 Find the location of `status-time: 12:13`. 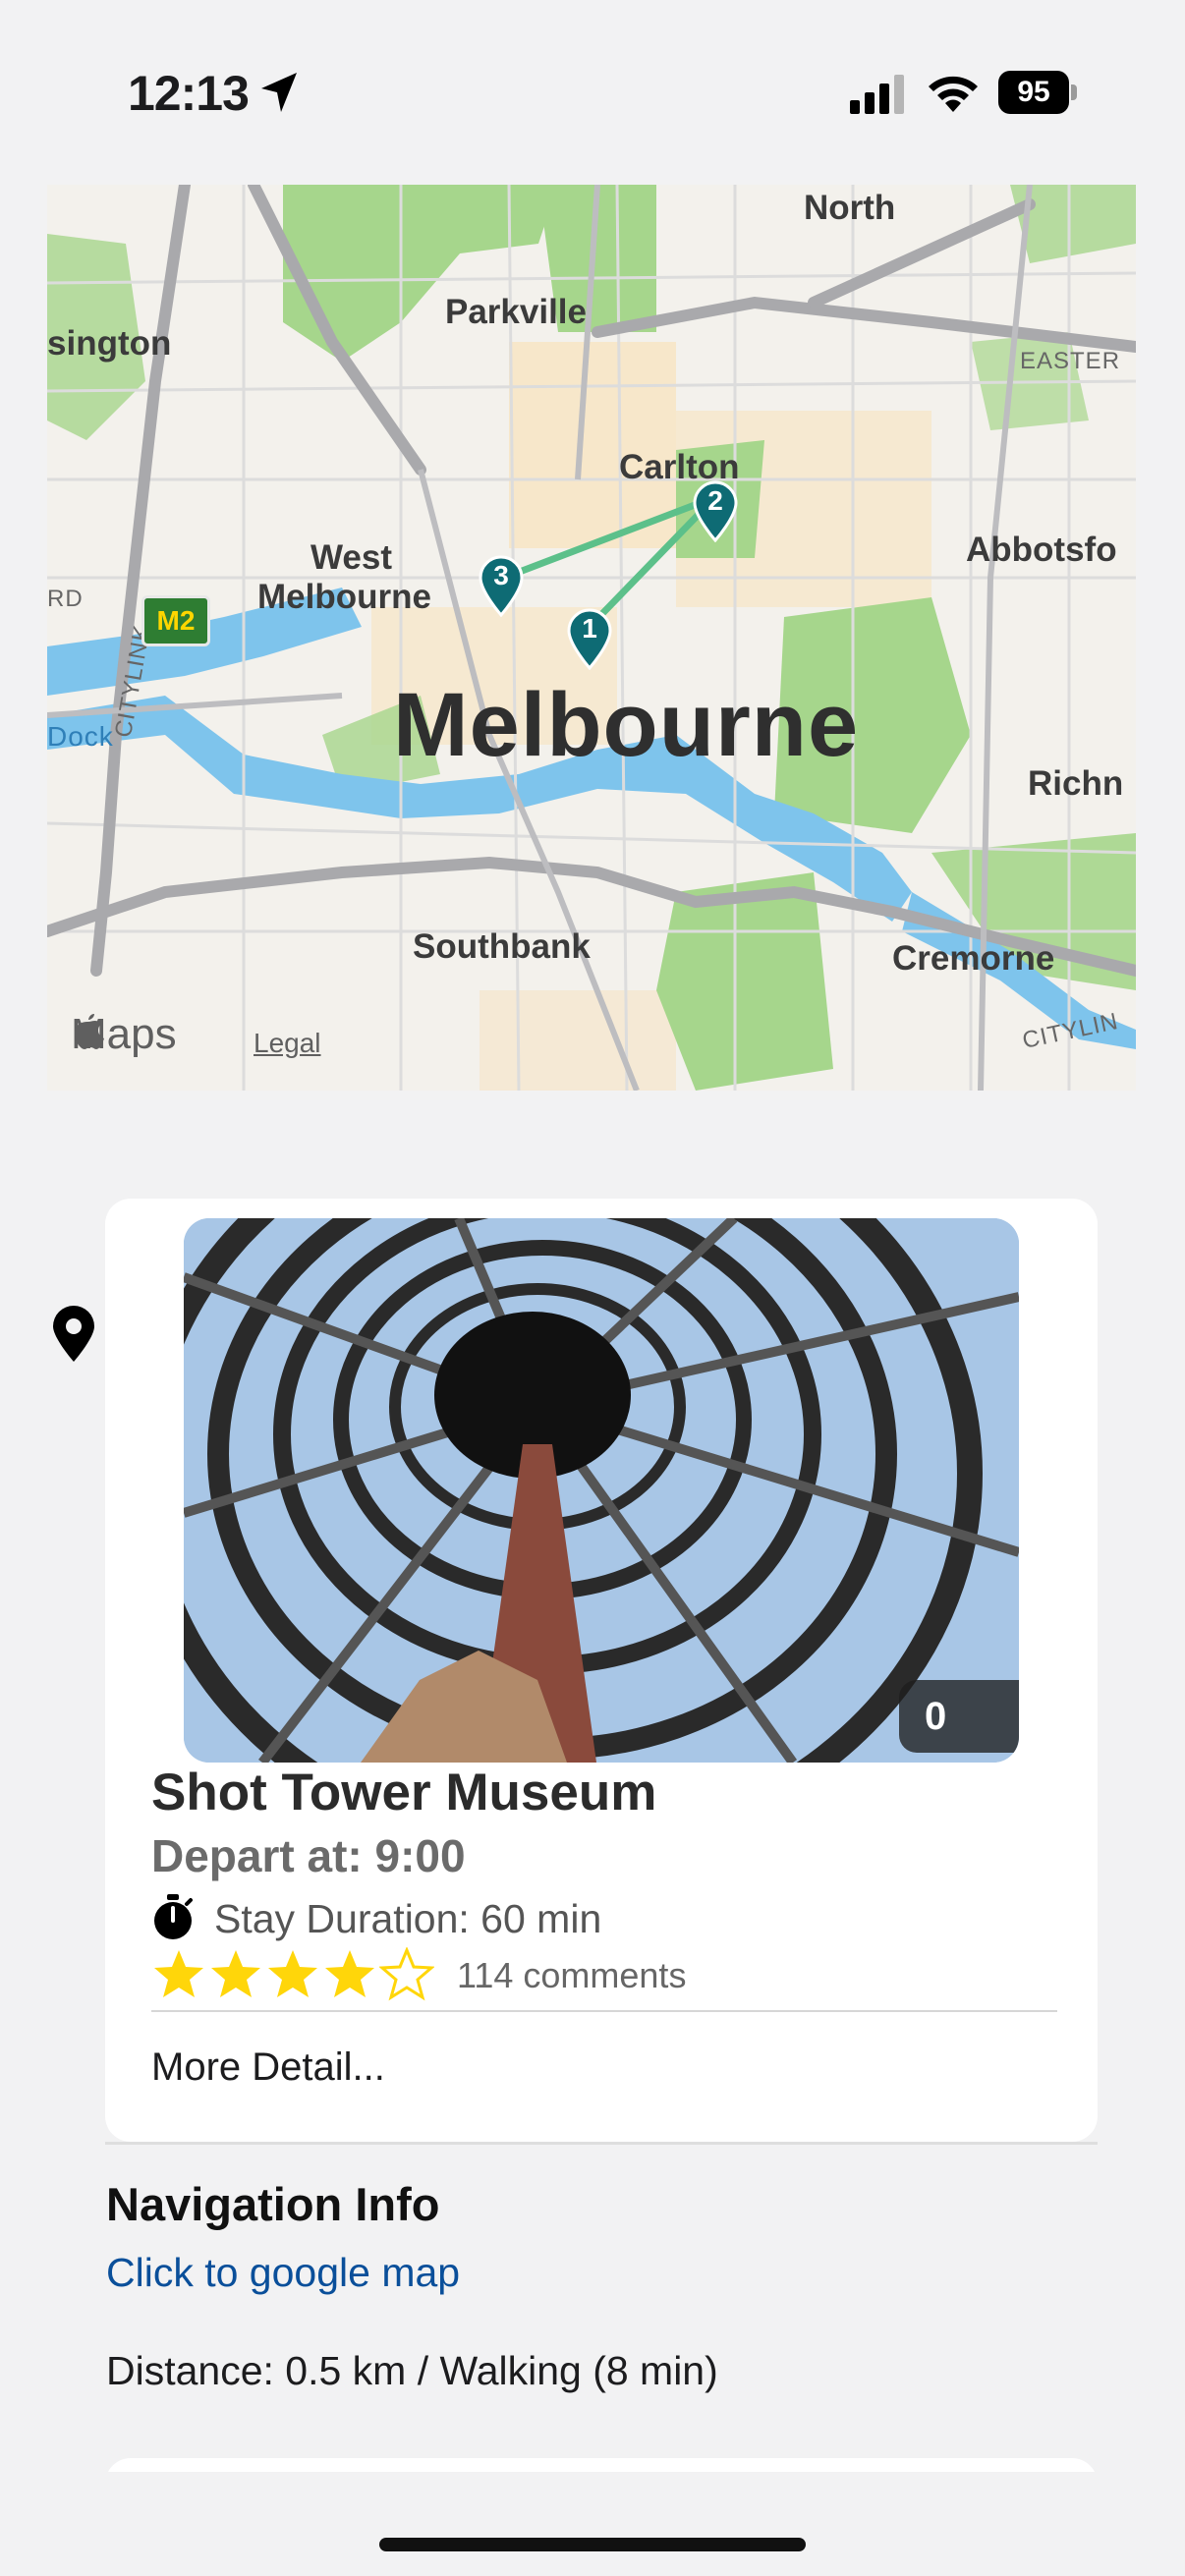

status-time: 12:13 is located at coordinates (189, 93).